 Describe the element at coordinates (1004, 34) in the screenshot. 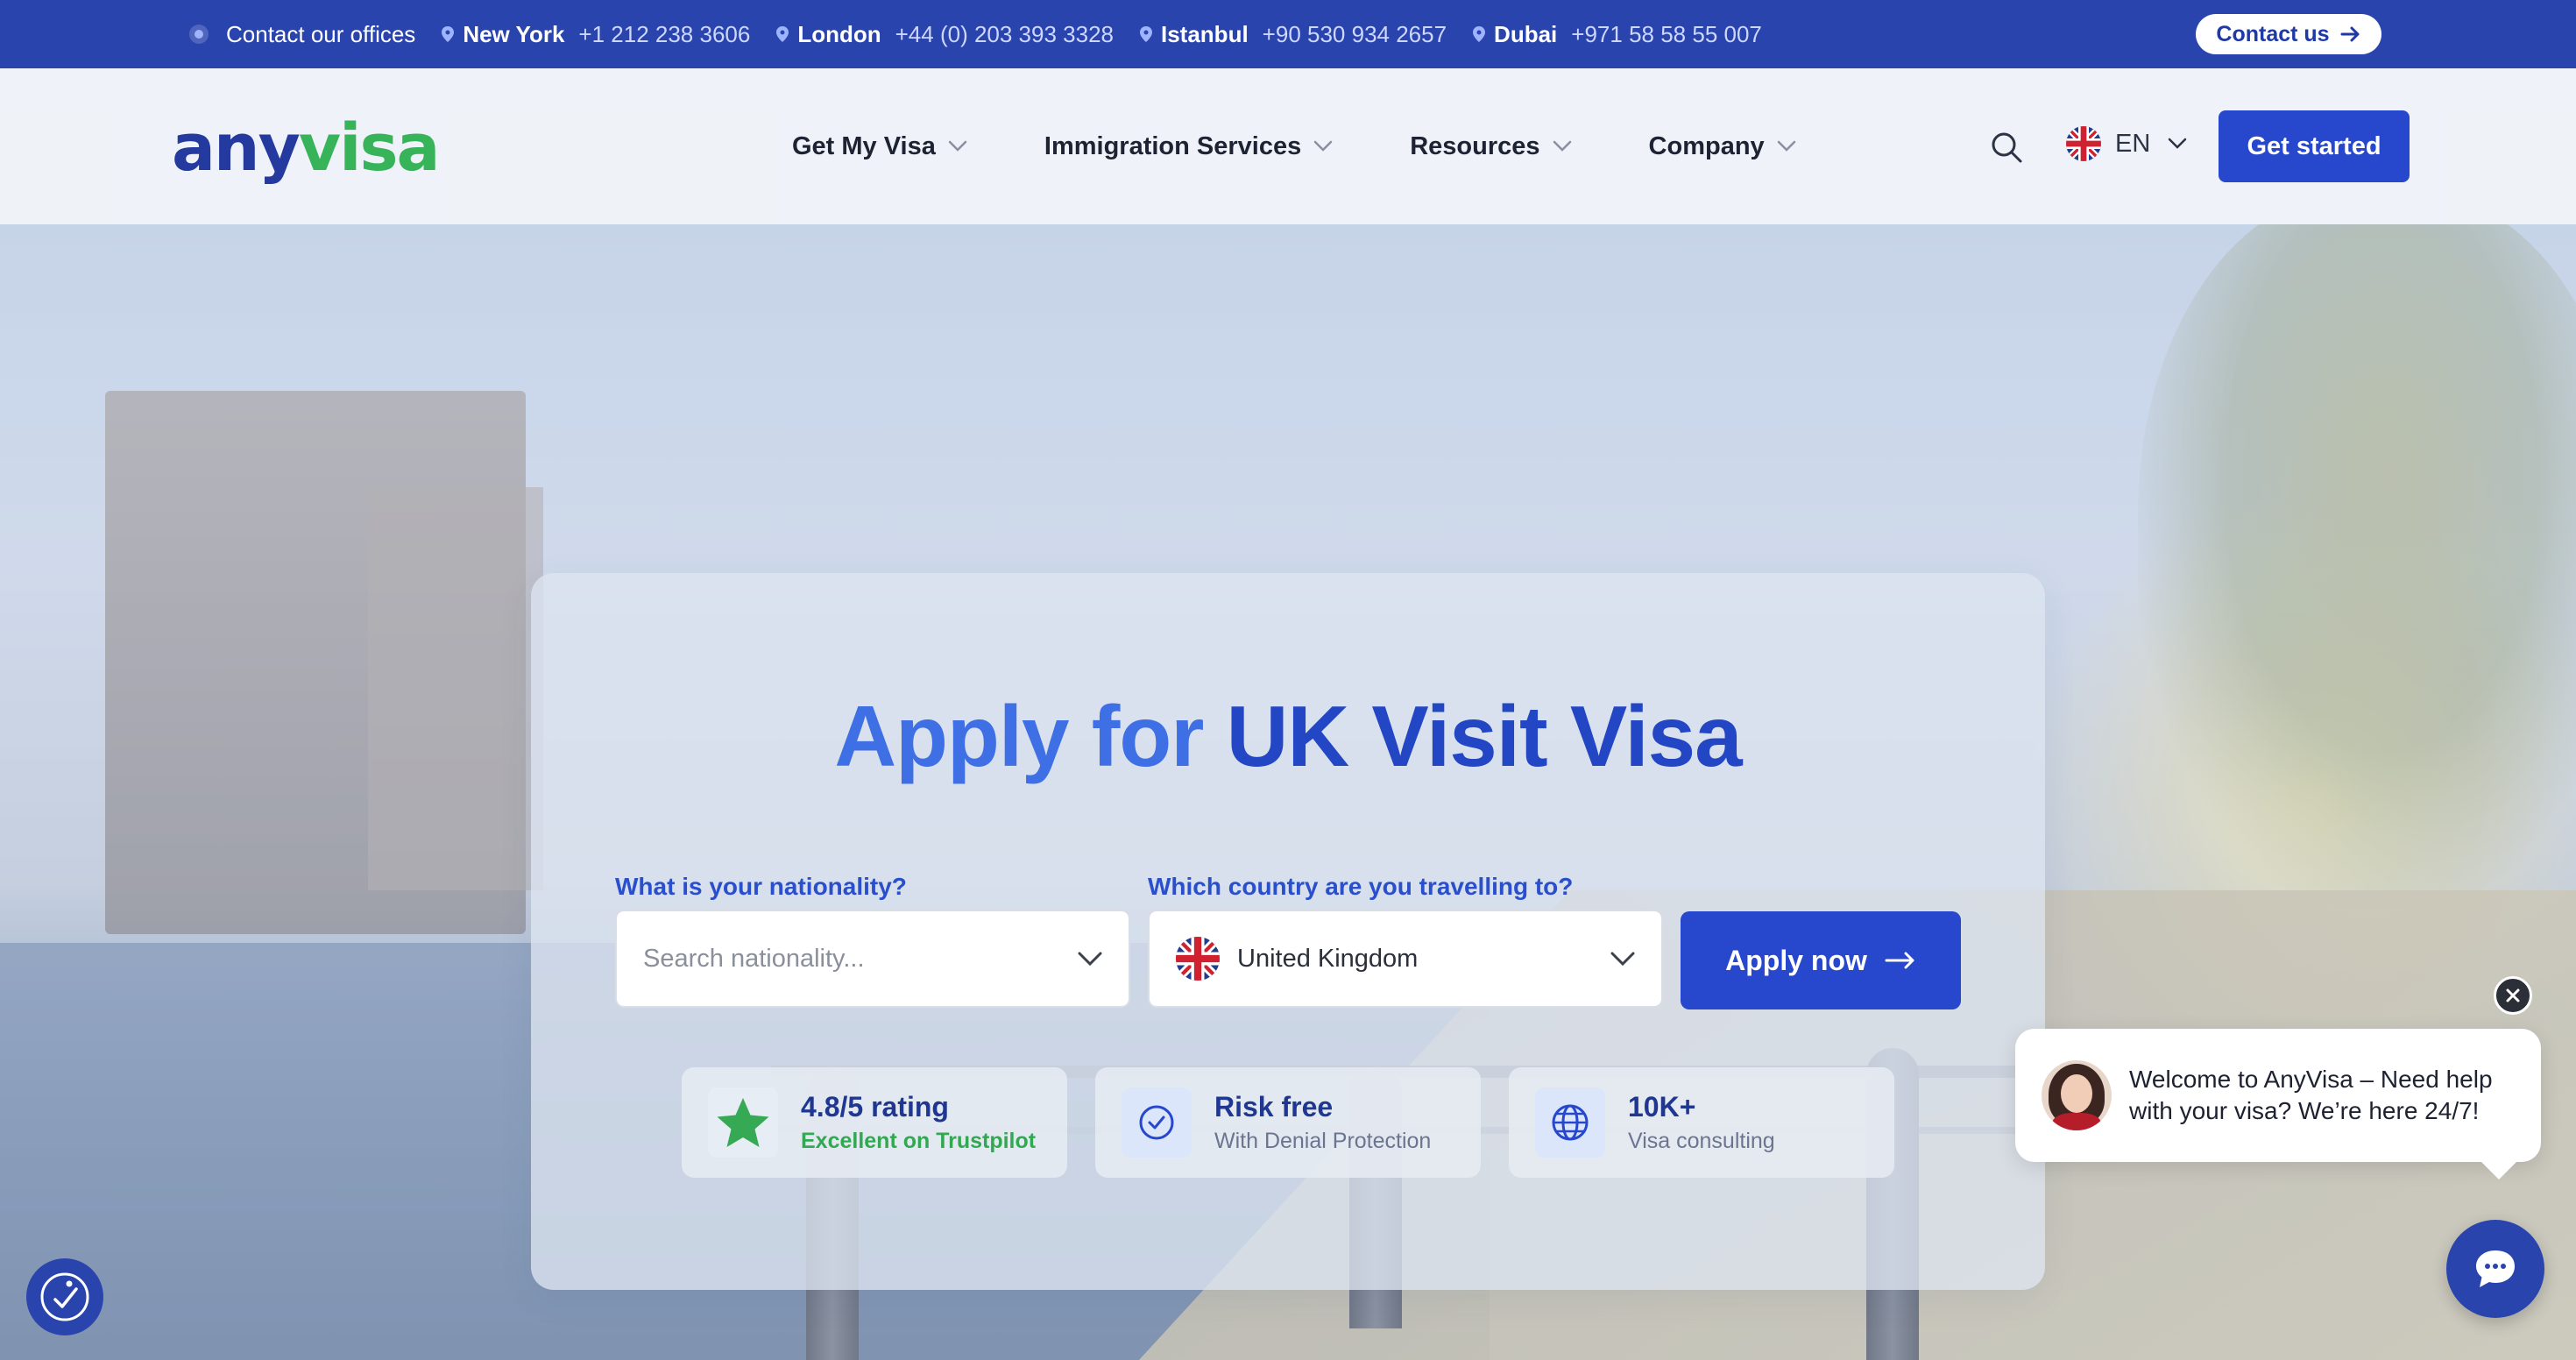

I see `office-phone: +44 (0) 203 393 3328` at that location.